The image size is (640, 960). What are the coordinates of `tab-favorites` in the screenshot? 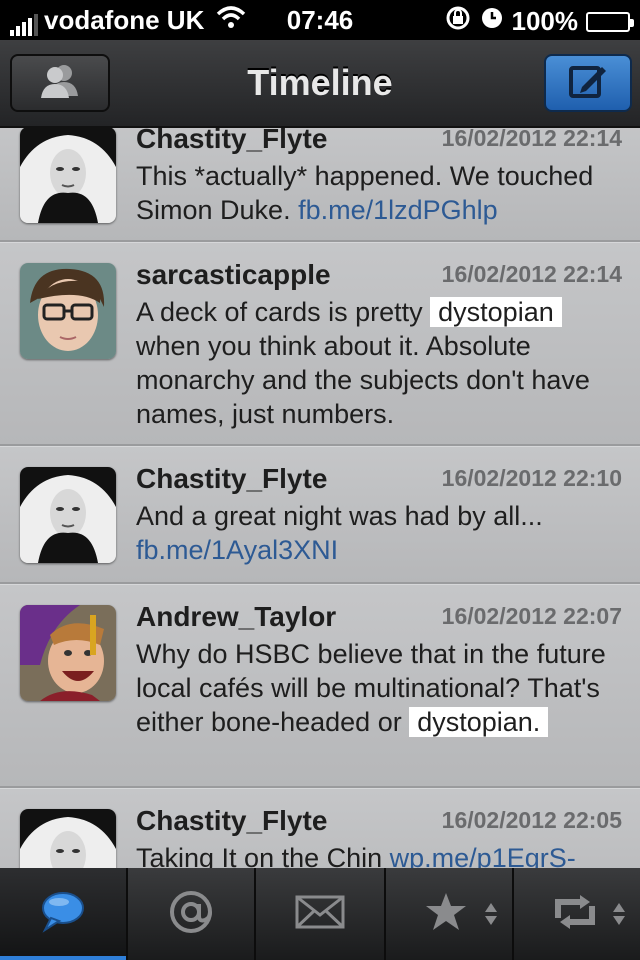 It's located at (450, 914).